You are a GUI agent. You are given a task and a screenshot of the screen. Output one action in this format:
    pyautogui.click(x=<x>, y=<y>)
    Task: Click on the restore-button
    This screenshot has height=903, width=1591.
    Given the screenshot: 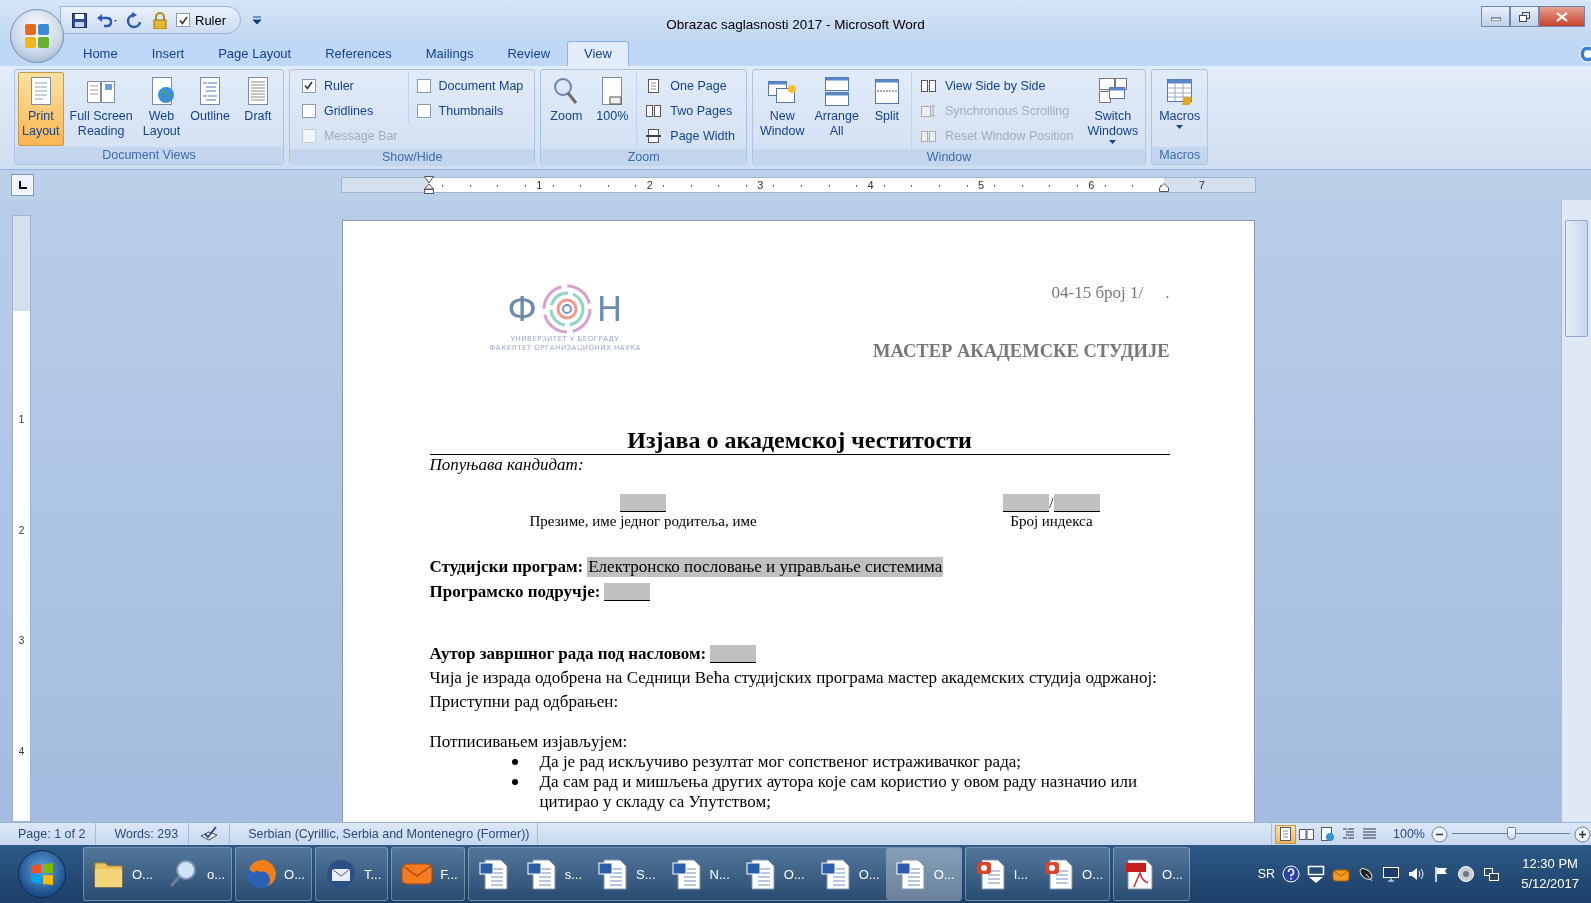 What is the action you would take?
    pyautogui.click(x=1524, y=16)
    